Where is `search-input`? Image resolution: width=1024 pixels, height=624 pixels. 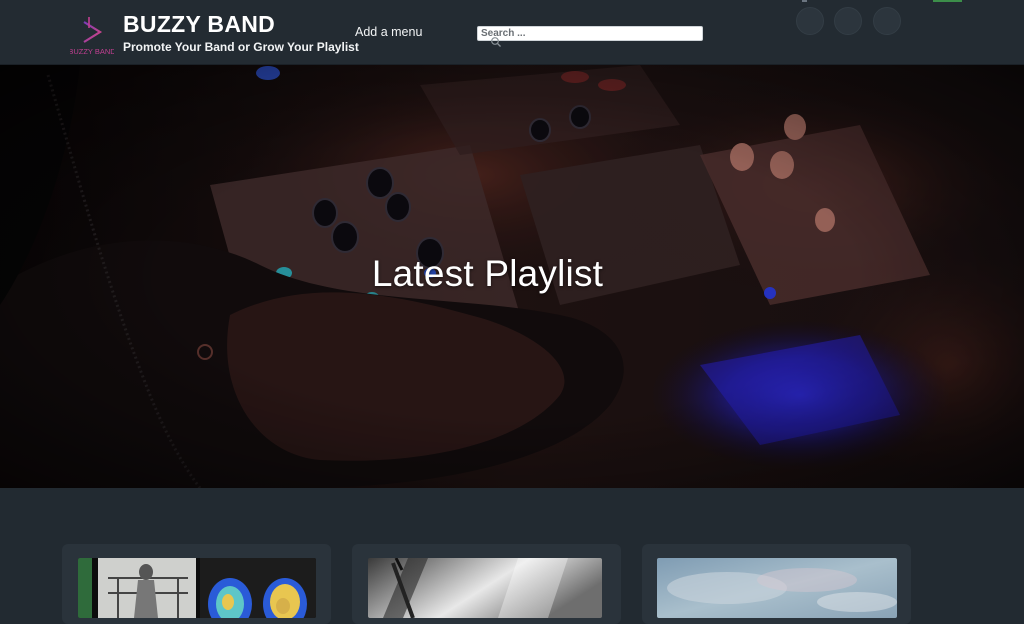 search-input is located at coordinates (590, 33).